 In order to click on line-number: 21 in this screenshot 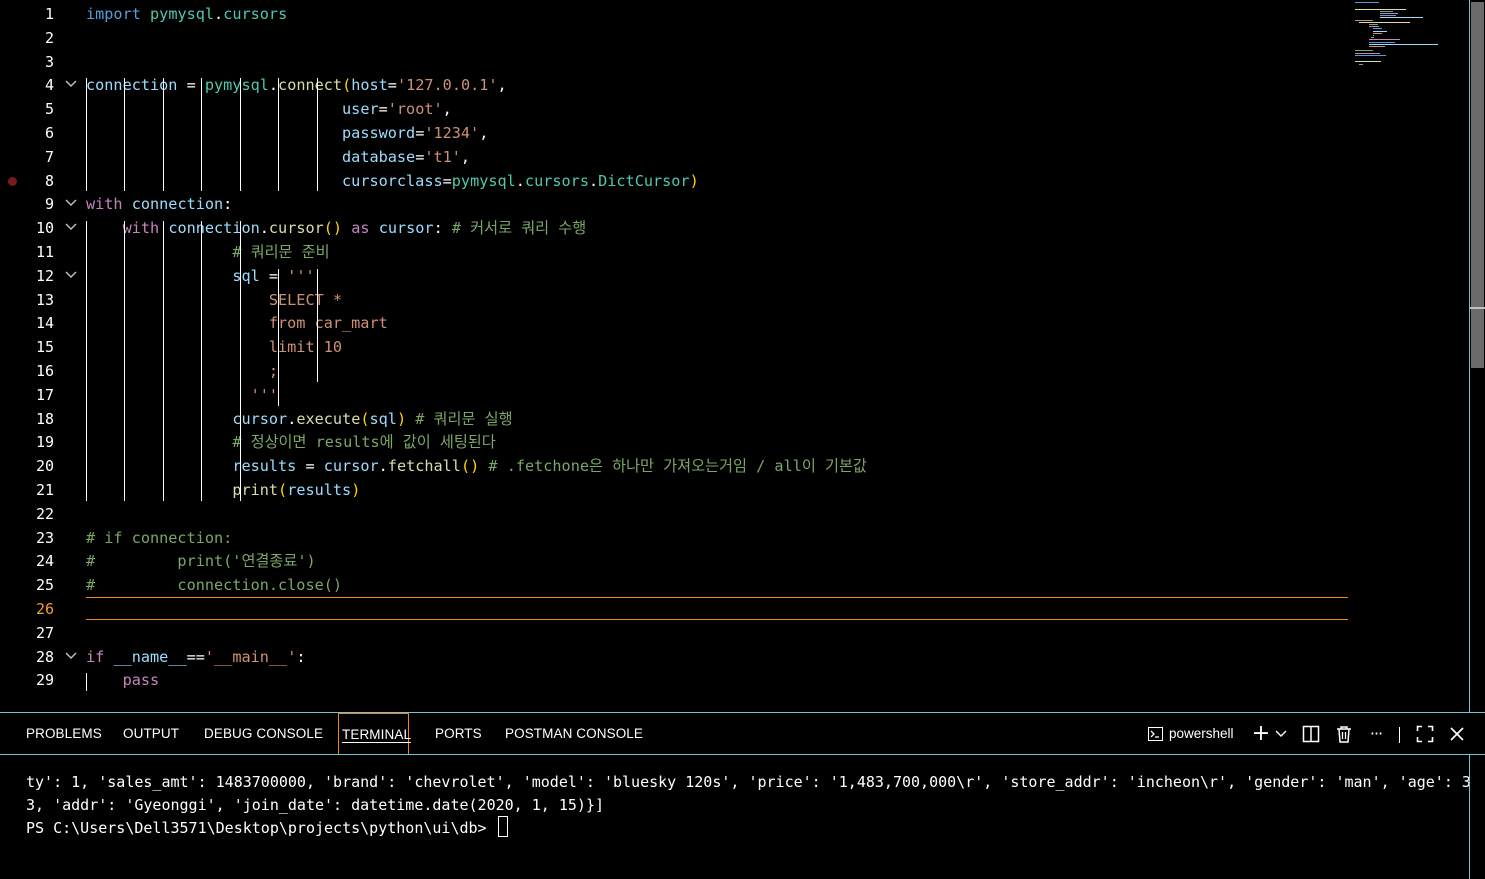, I will do `click(37, 491)`.